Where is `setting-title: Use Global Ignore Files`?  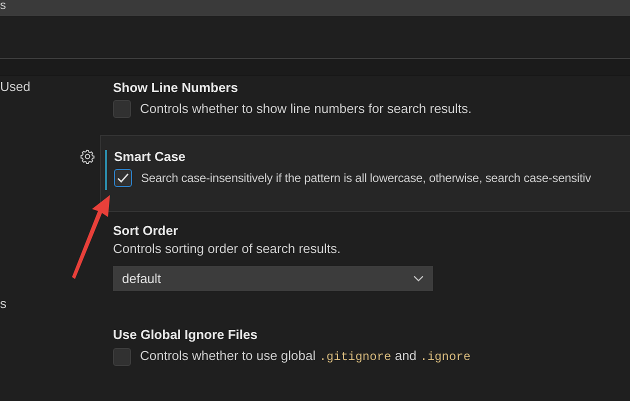 setting-title: Use Global Ignore Files is located at coordinates (185, 335).